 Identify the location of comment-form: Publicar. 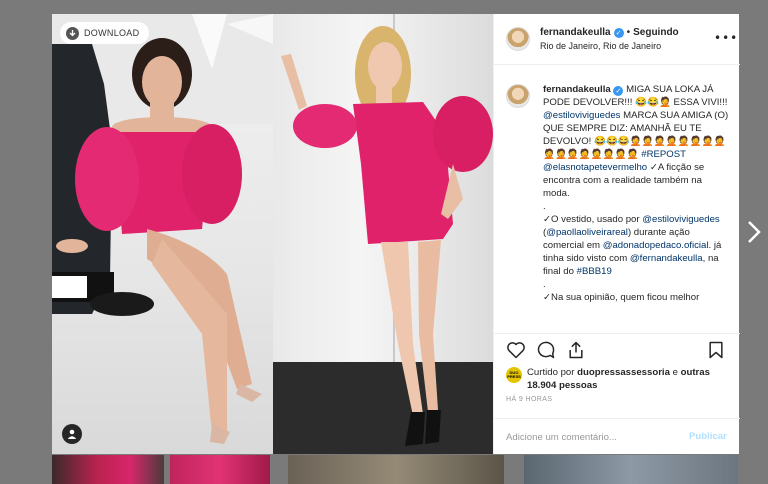
(617, 436).